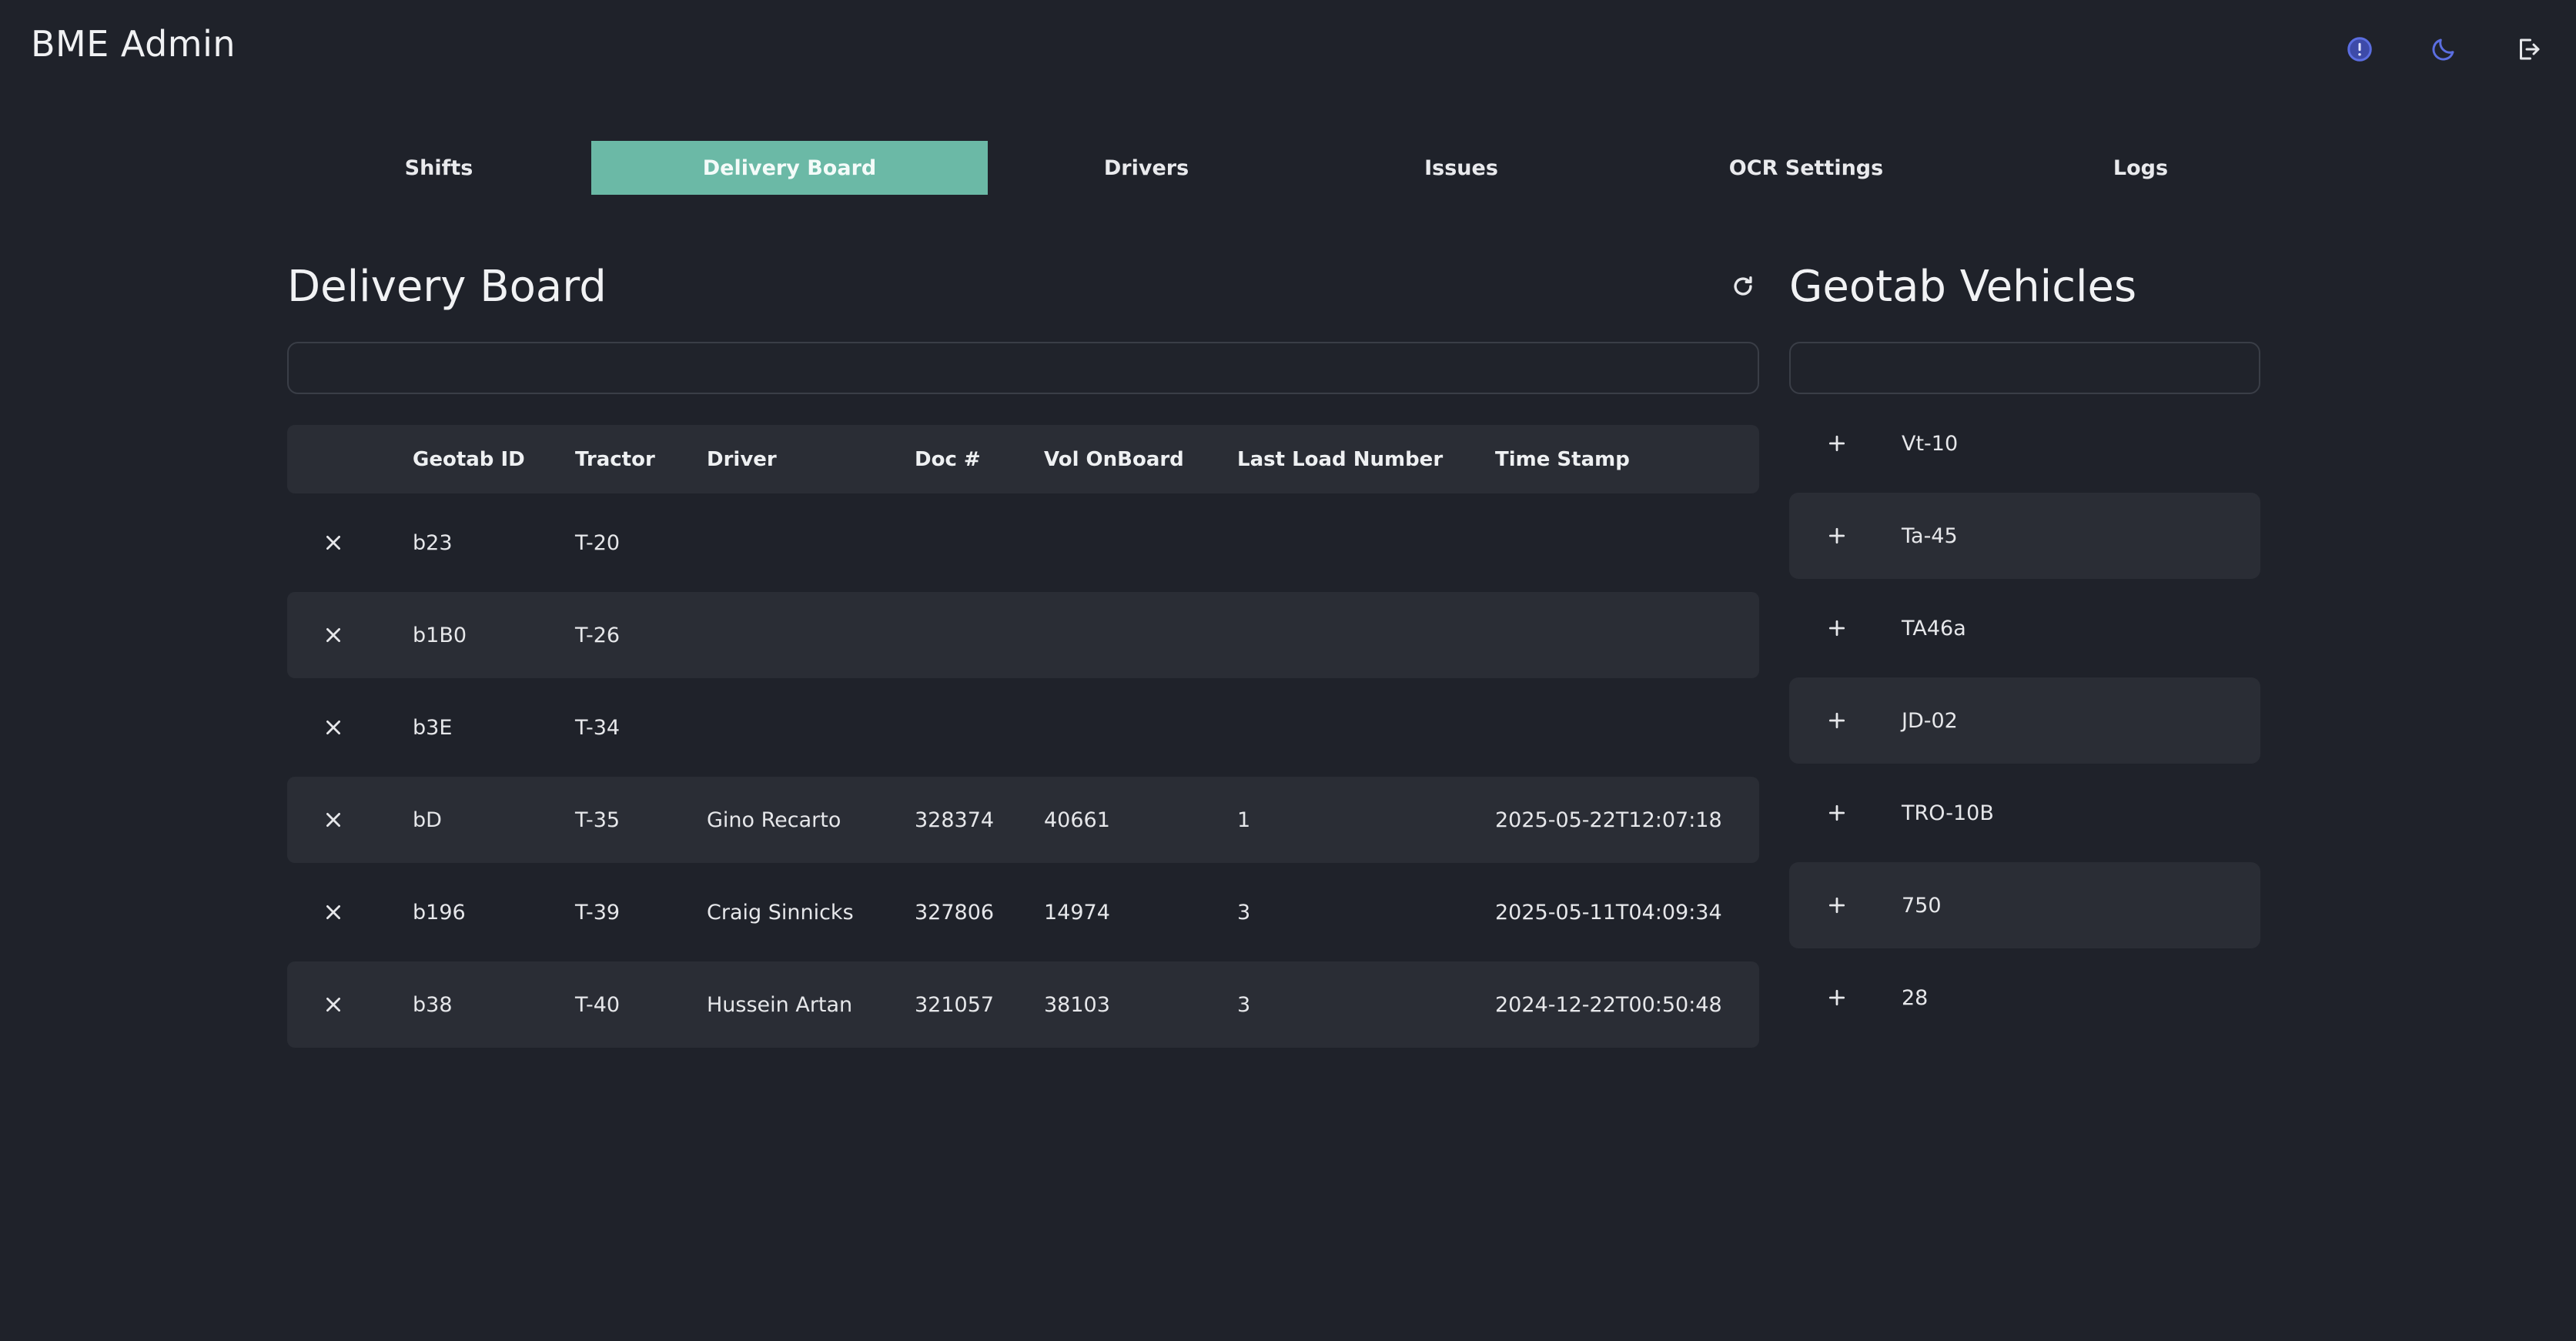 Image resolution: width=2576 pixels, height=1341 pixels. What do you see at coordinates (1609, 820) in the screenshot?
I see `cell-time-stamp: 2025-05-22T12:07:18` at bounding box center [1609, 820].